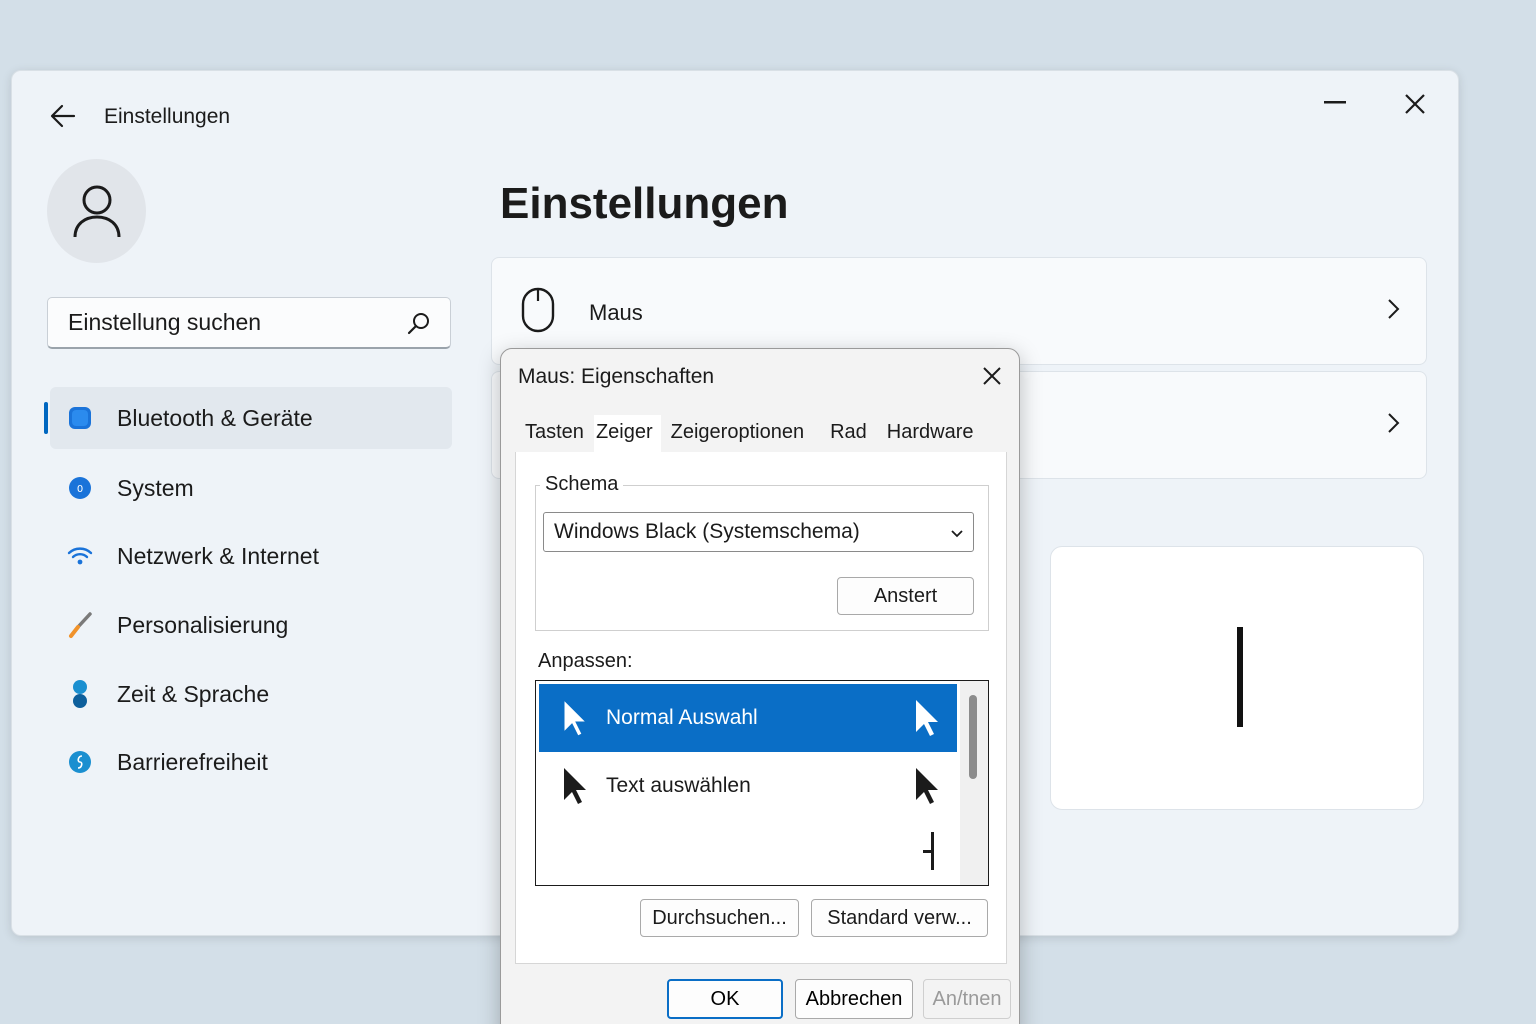  What do you see at coordinates (80, 762) in the screenshot?
I see `accessibility-icon` at bounding box center [80, 762].